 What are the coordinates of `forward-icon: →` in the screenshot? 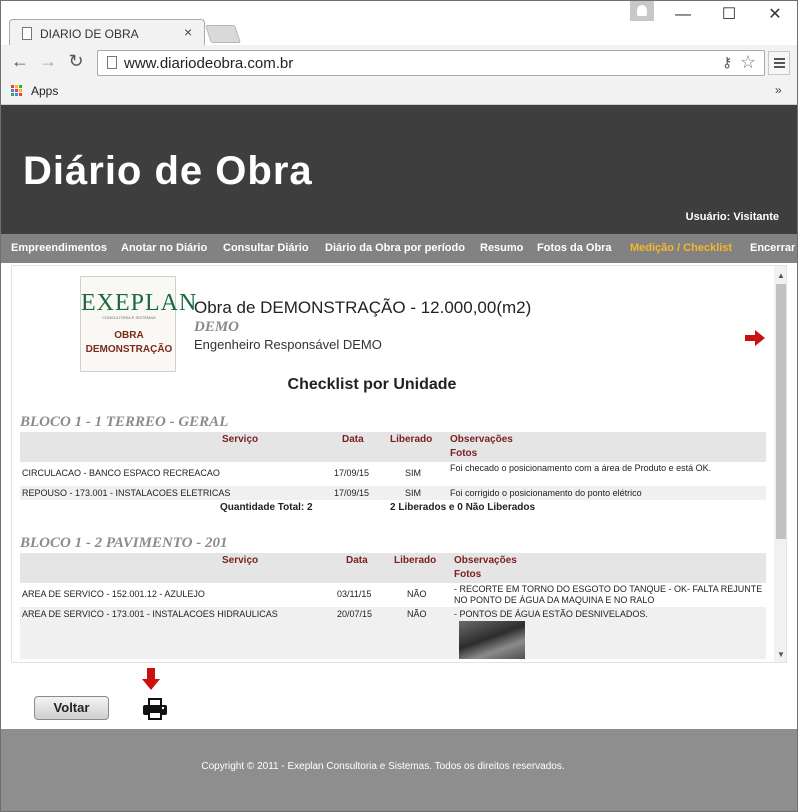 It's located at (48, 61).